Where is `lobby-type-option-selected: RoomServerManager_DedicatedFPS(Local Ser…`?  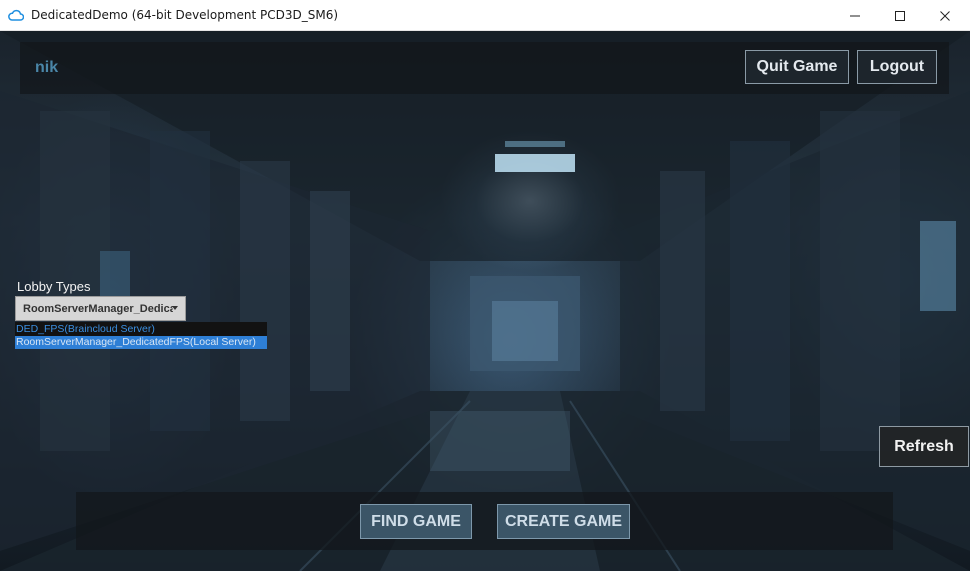
lobby-type-option-selected: RoomServerManager_DedicatedFPS(Local Ser… is located at coordinates (141, 342).